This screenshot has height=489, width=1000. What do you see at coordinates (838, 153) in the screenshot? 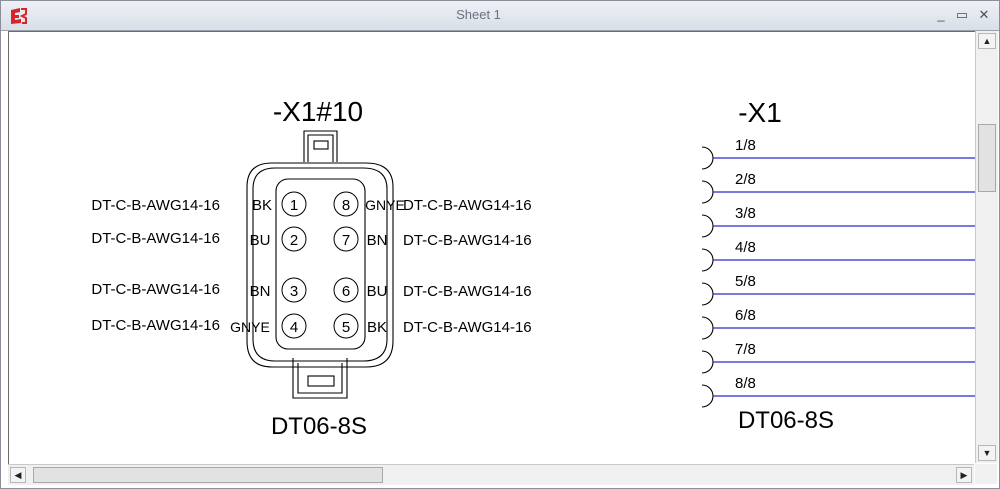
I see `right-pin-1: 1/8` at bounding box center [838, 153].